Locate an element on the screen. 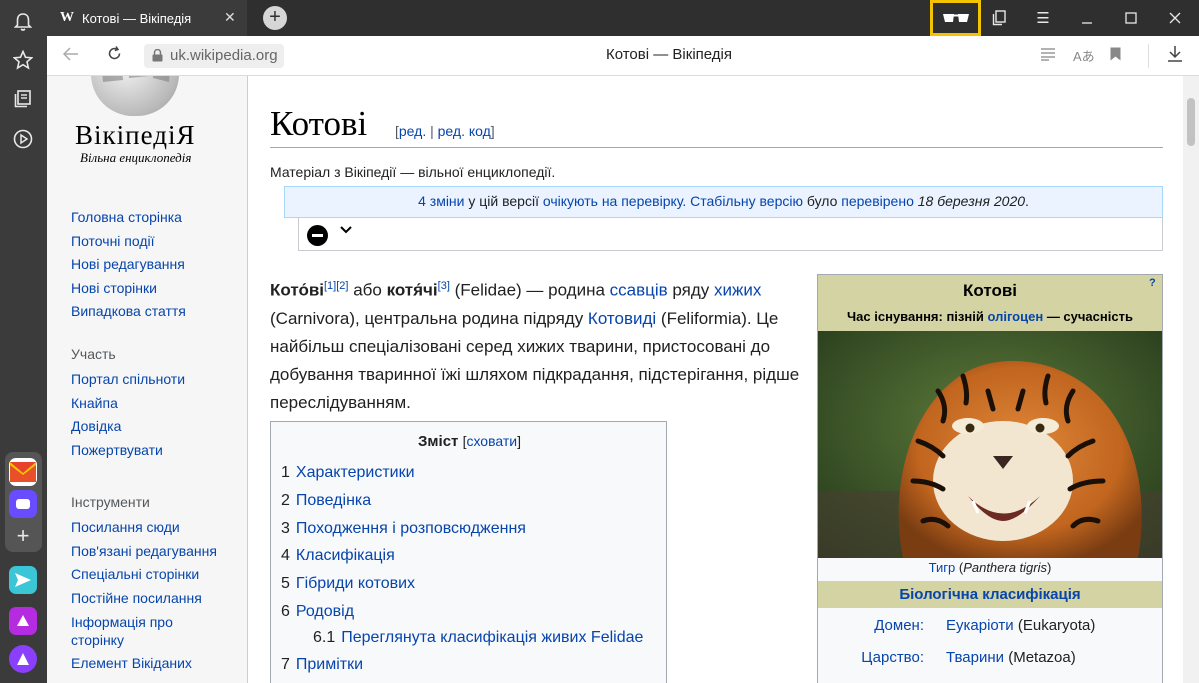 The image size is (1199, 683). nav-village-pump: Кнайпа is located at coordinates (128, 404).